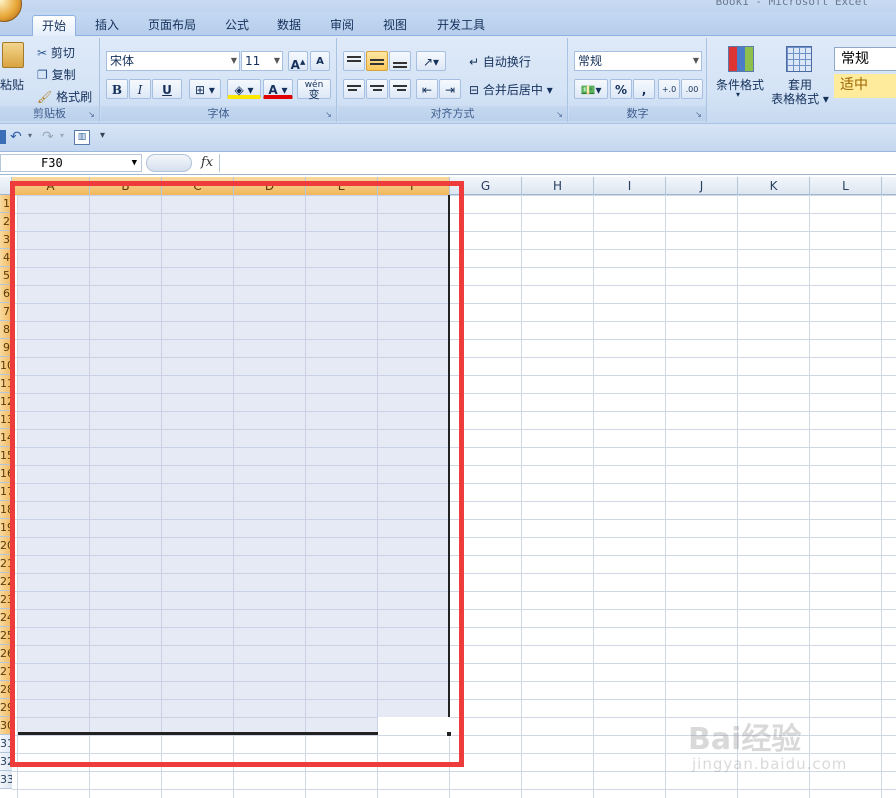  I want to click on column-header-i: I, so click(630, 186).